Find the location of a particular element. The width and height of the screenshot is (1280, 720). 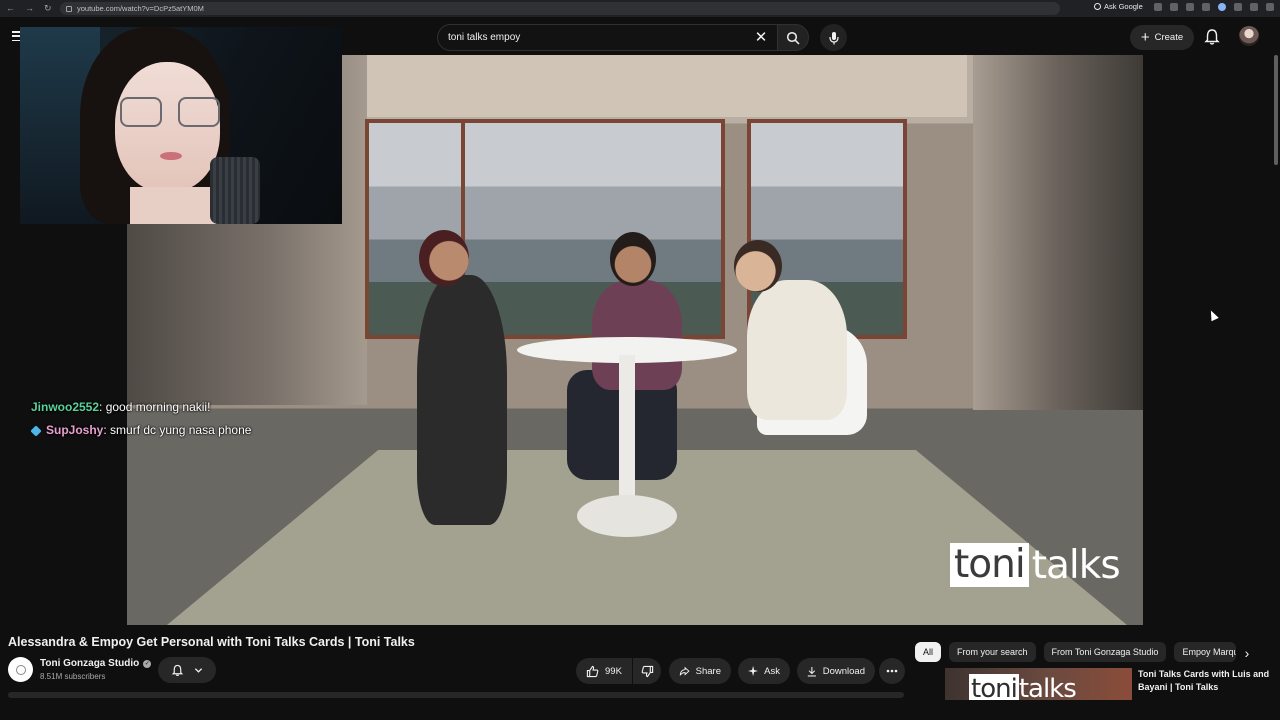

page-scrollbar is located at coordinates (1276, 110).